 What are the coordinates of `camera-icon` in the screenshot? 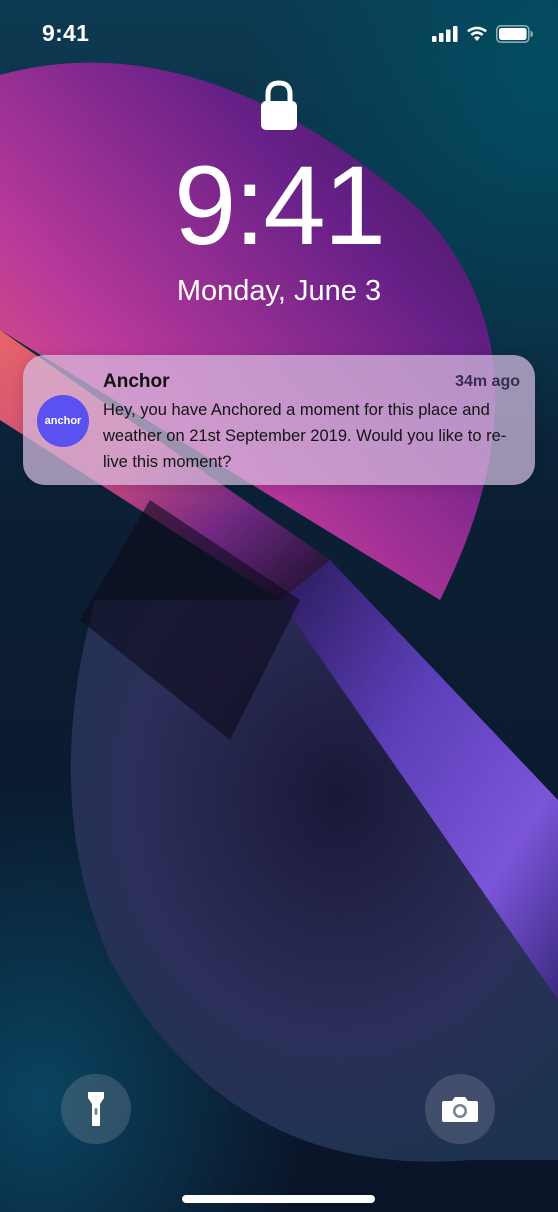 It's located at (460, 1109).